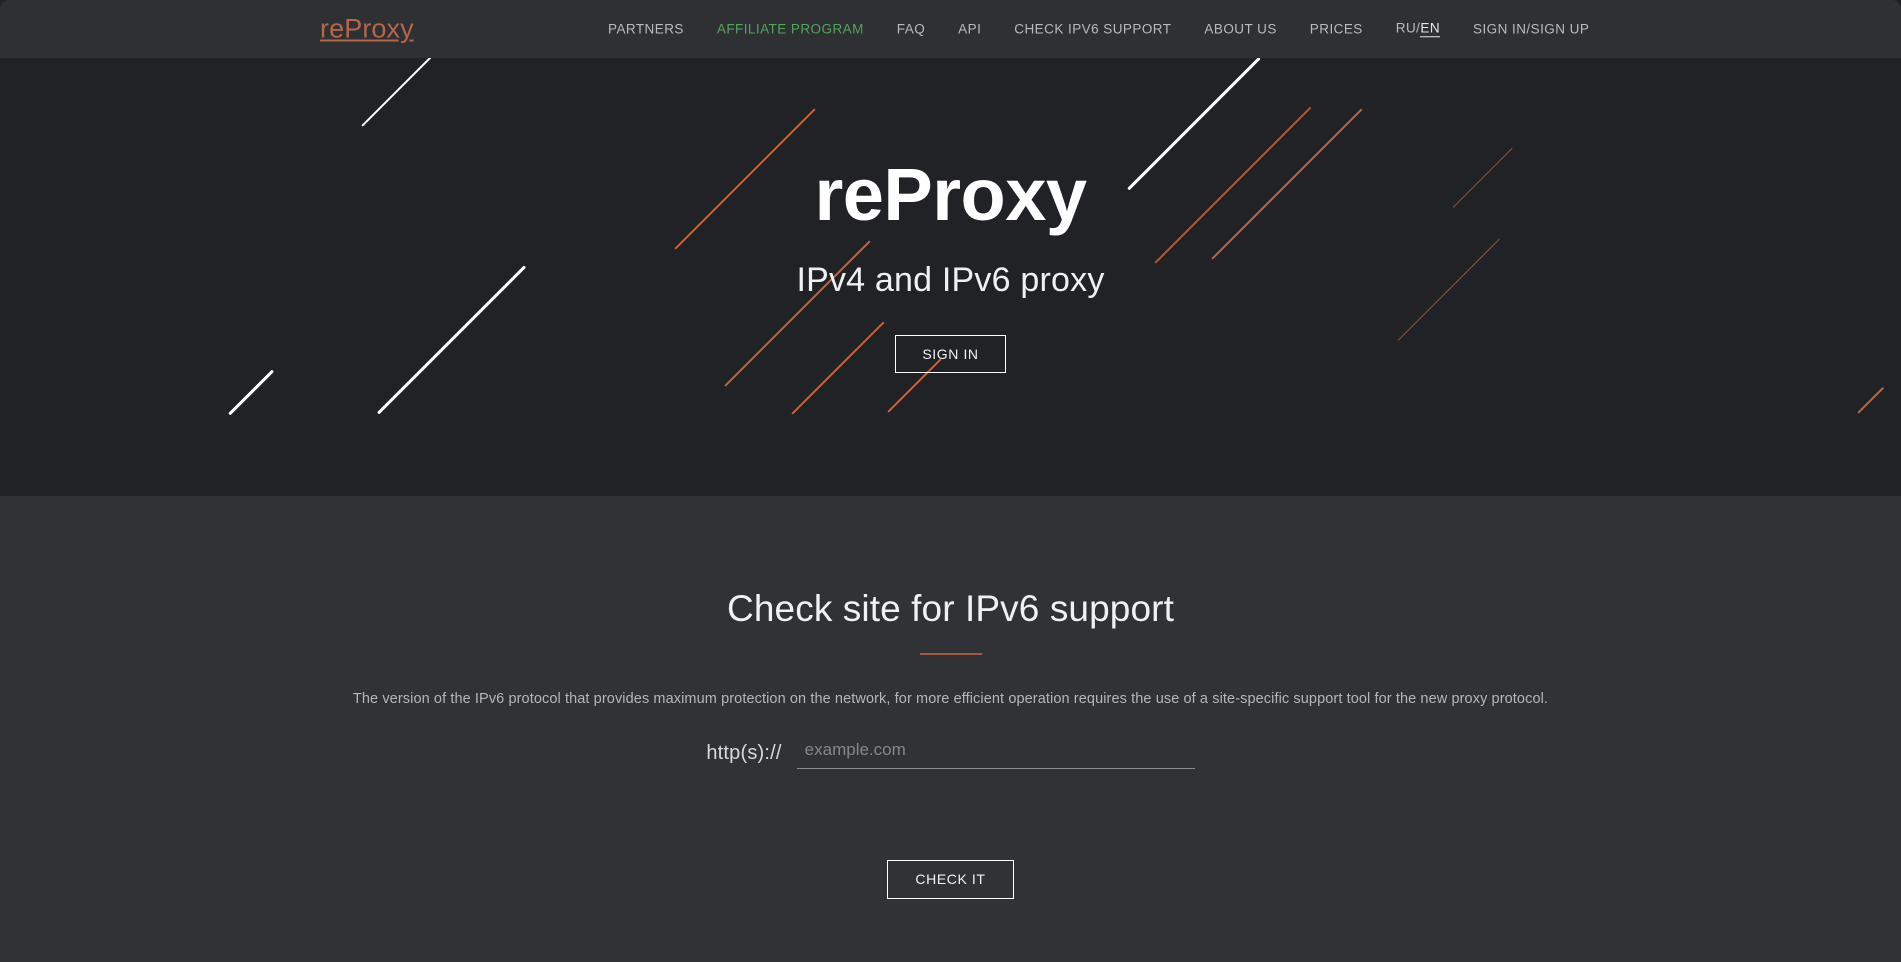 The height and width of the screenshot is (962, 1901). I want to click on section-title: Check site for IPv6 support, so click(950, 608).